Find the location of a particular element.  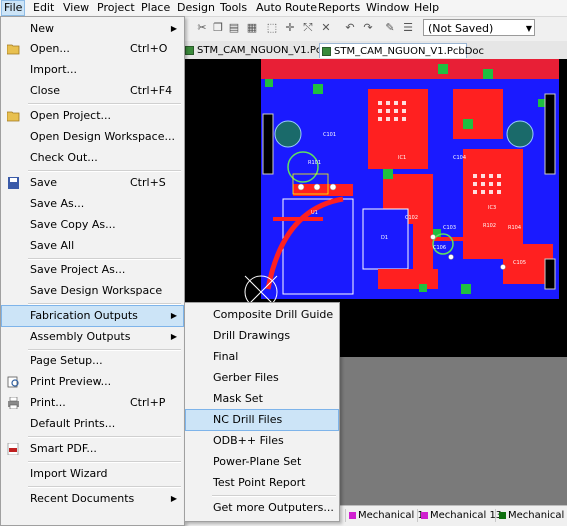

svg-text: D1 is located at coordinates (384, 238).